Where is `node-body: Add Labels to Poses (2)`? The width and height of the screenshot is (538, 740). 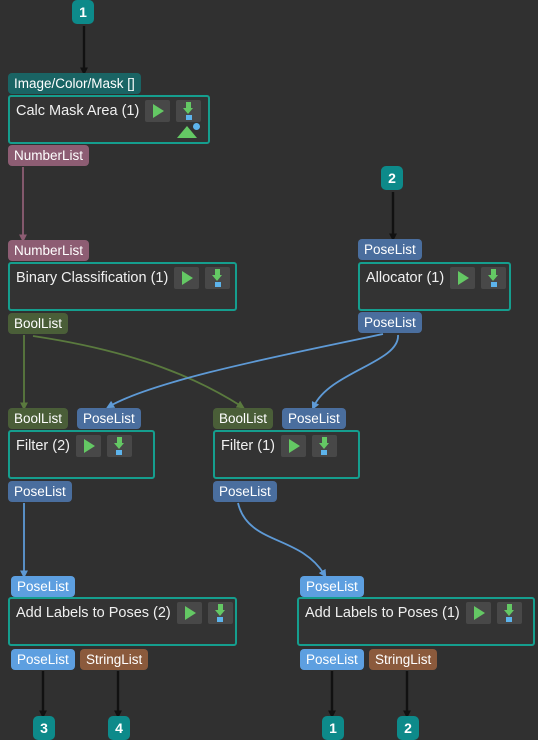 node-body: Add Labels to Poses (2) is located at coordinates (122, 621).